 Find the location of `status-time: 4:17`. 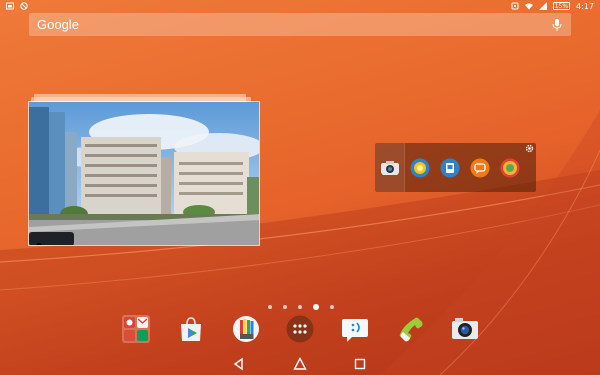

status-time: 4:17 is located at coordinates (585, 6).